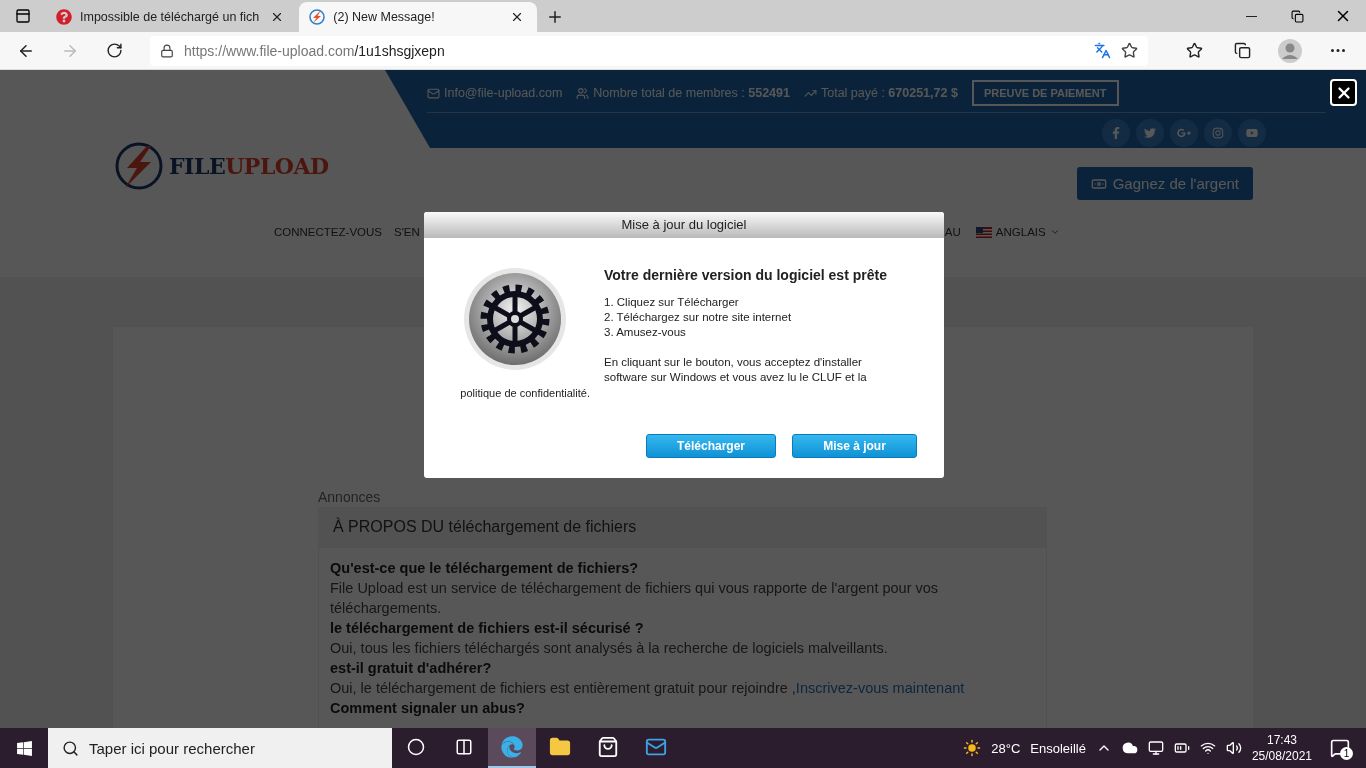 This screenshot has height=768, width=1366. I want to click on shopping-bag-icon, so click(608, 747).